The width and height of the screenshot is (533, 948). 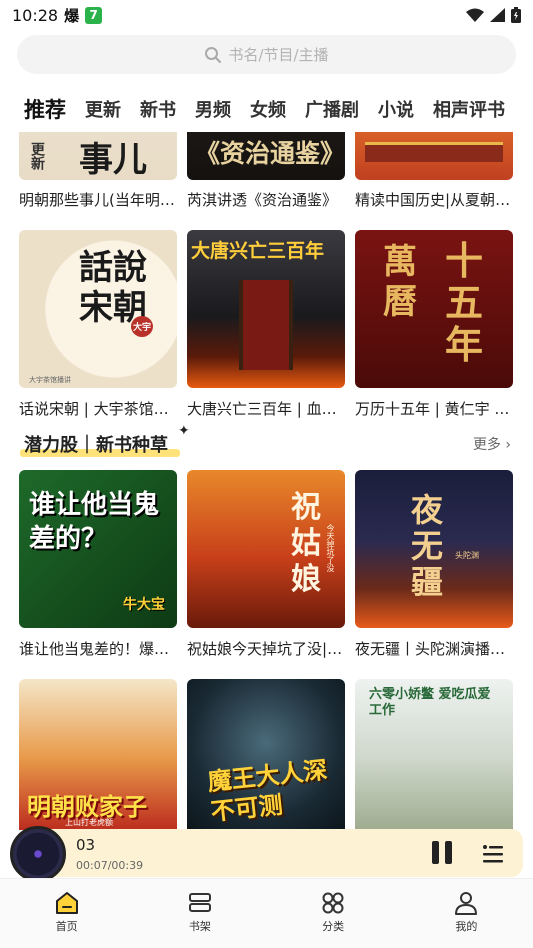 I want to click on book-cover: 話說宋朝 大宇 大宇茶馆播讲, so click(x=98, y=309).